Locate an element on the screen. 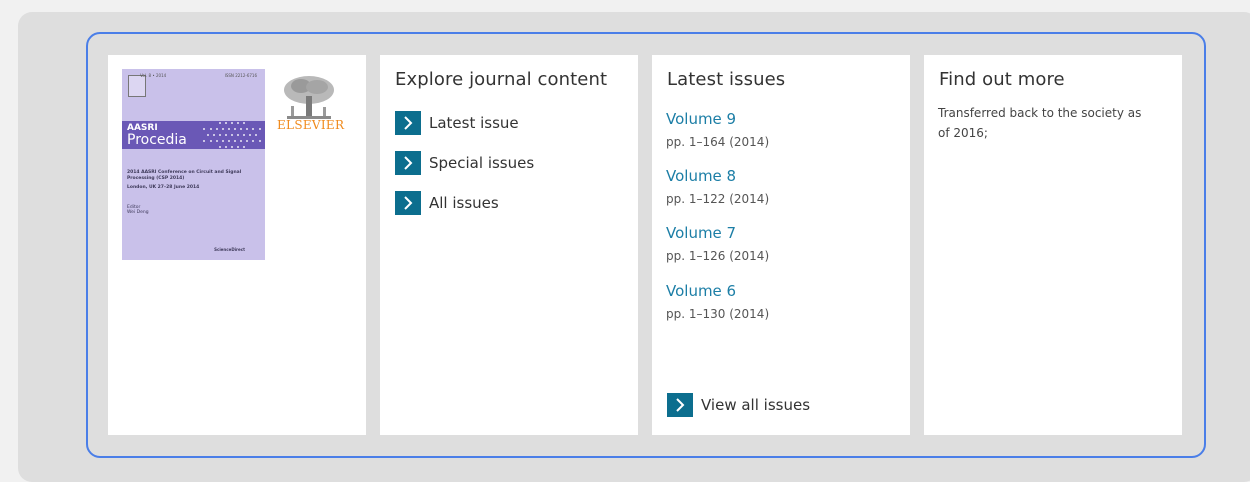 The height and width of the screenshot is (482, 1250). cover-editor-name: Wei Deng is located at coordinates (138, 212).